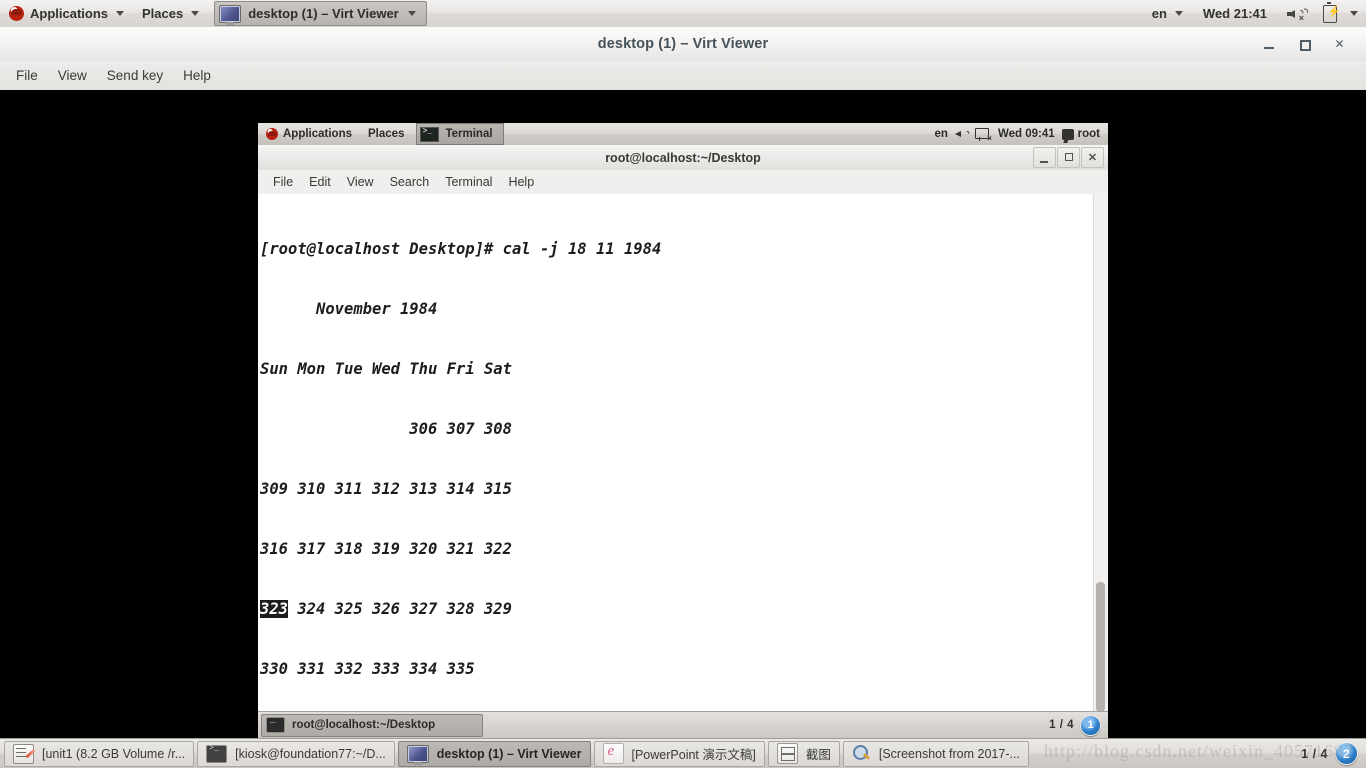 The height and width of the screenshot is (768, 1366). Describe the element at coordinates (400, 609) in the screenshot. I see `calendar-week-rest: 324 325 326 327 328 329` at that location.